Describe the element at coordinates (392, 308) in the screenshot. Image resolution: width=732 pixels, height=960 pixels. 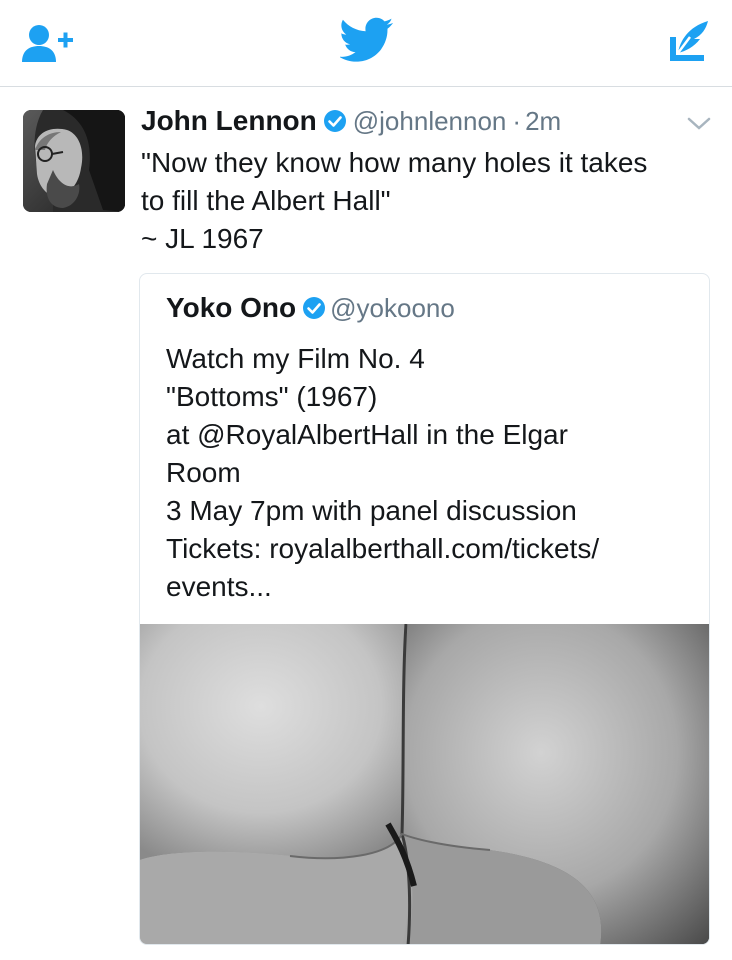
I see `quoted-author-handle: @yokoono` at that location.